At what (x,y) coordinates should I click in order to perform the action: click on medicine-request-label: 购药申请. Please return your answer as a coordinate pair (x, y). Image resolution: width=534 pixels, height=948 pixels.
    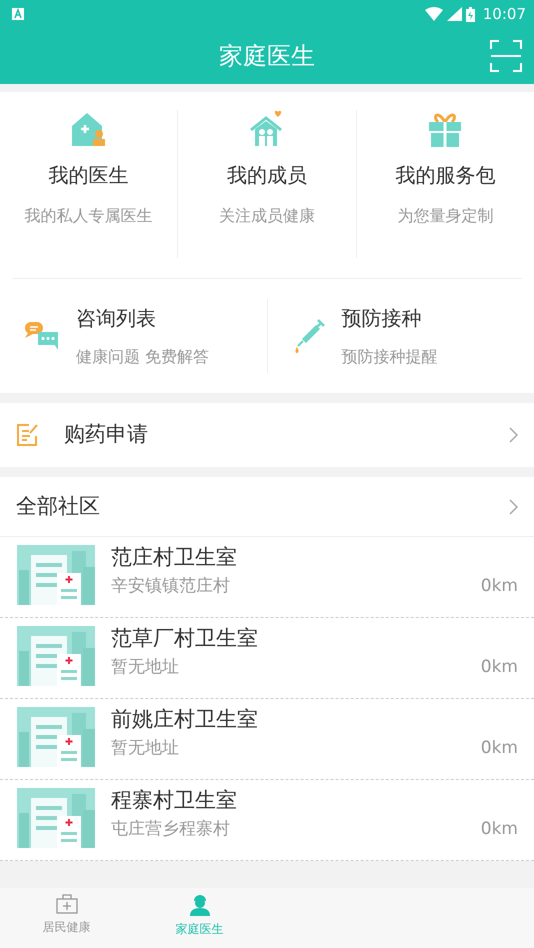
    Looking at the image, I should click on (106, 435).